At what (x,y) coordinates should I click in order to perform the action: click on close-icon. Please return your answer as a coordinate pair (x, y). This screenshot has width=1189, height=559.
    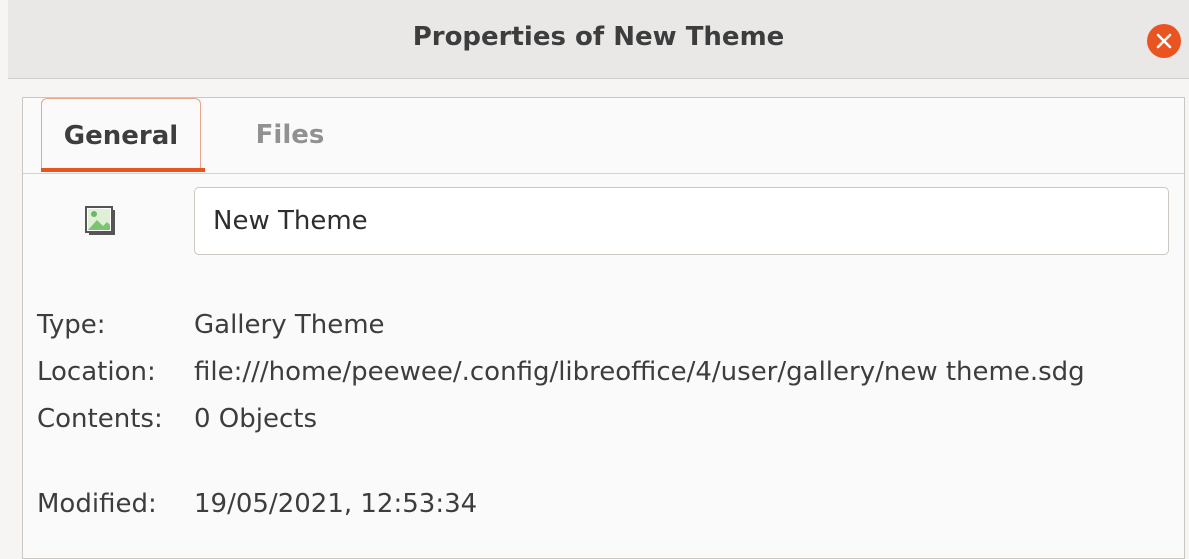
    Looking at the image, I should click on (1164, 41).